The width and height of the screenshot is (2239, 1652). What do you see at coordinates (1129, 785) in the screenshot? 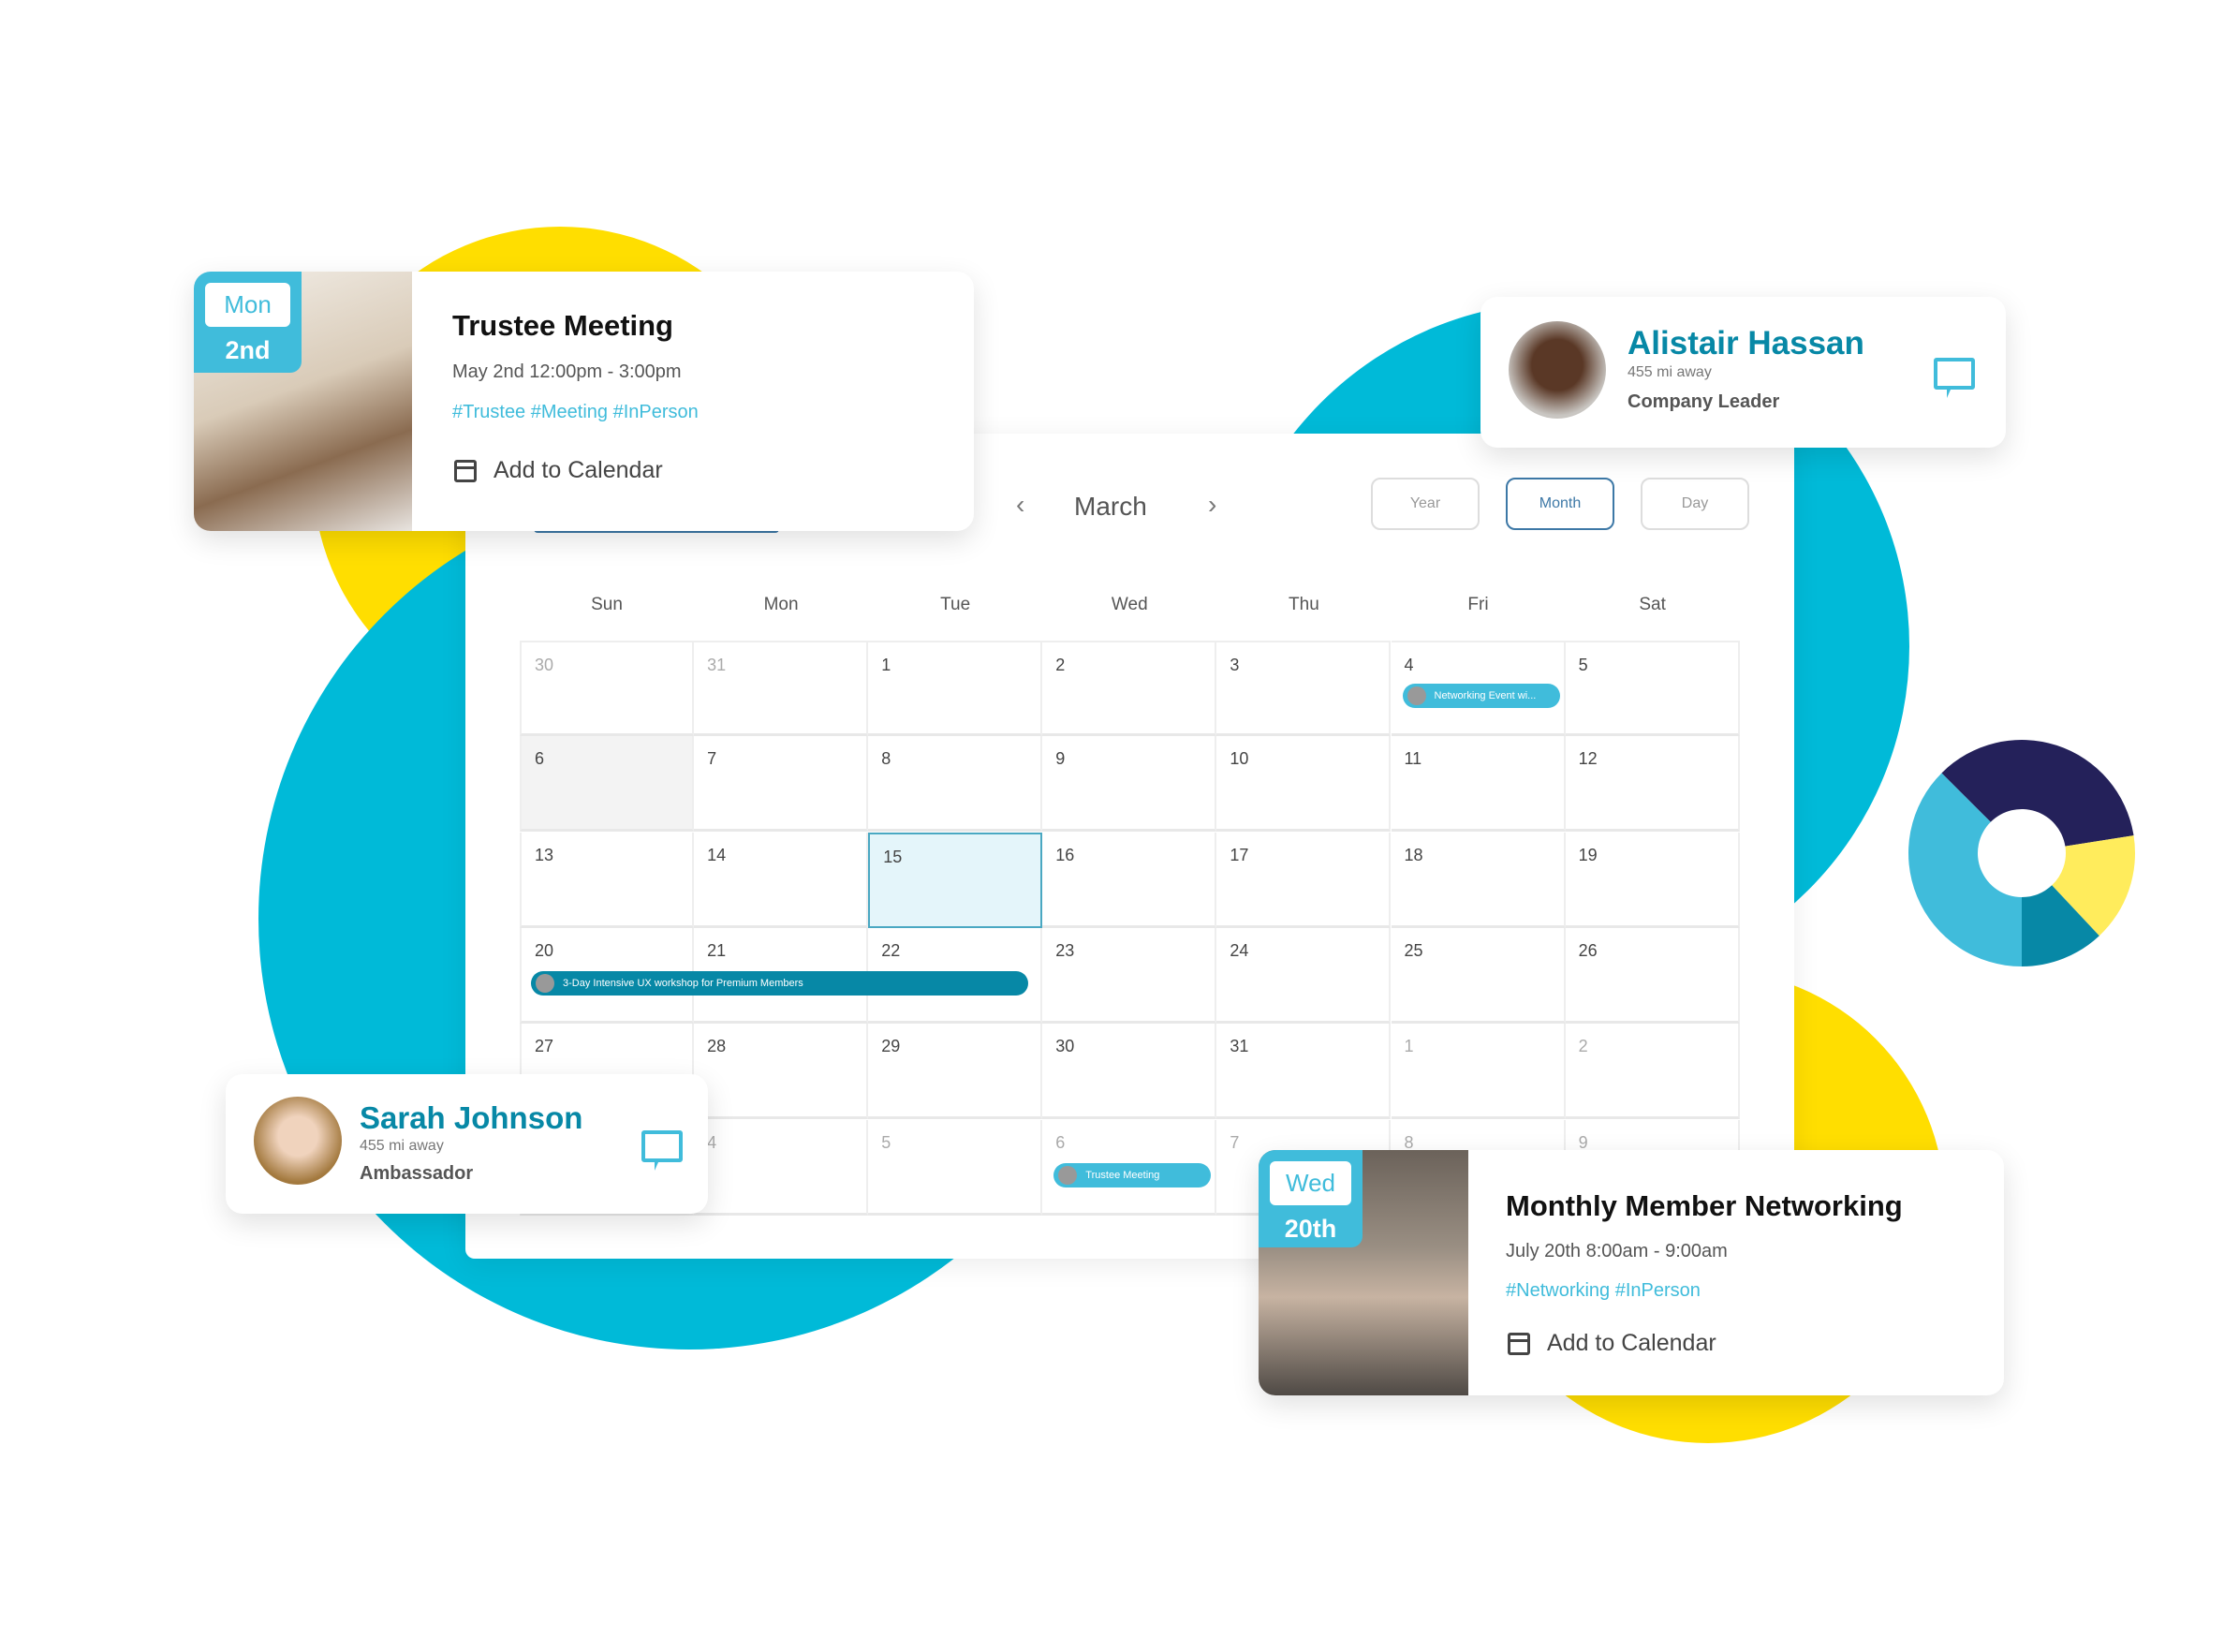
I see `day-cell: 9` at bounding box center [1129, 785].